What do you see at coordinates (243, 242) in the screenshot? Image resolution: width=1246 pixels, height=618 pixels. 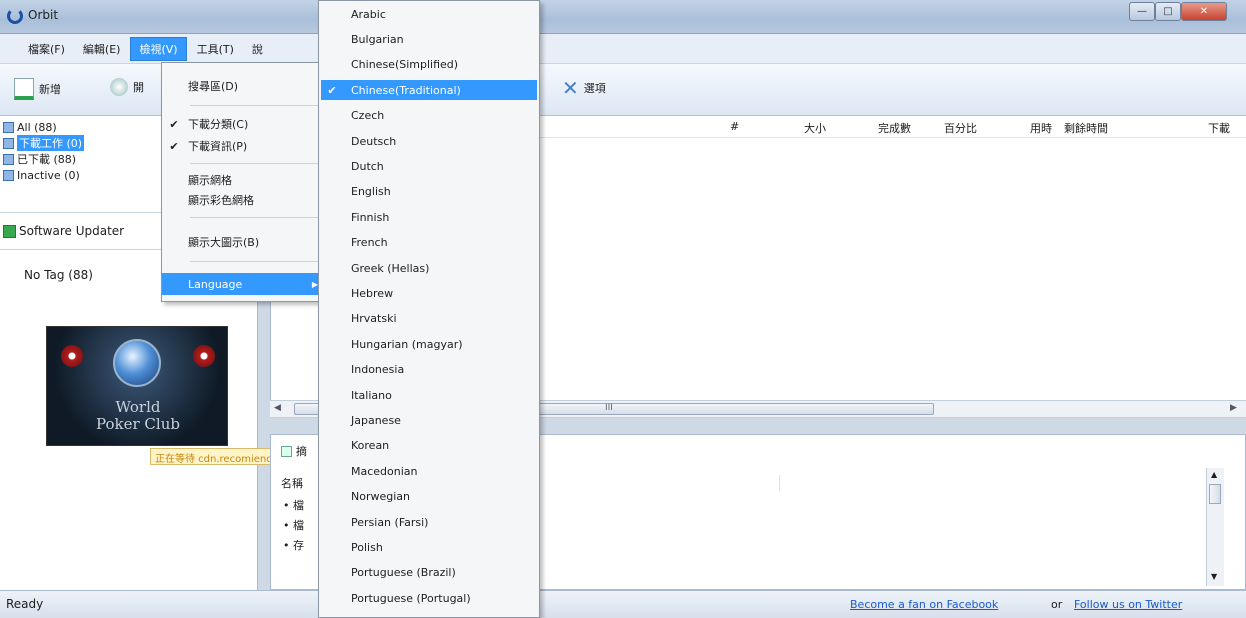 I see `menu-item-large-icons: 顯示大圖示(B)` at bounding box center [243, 242].